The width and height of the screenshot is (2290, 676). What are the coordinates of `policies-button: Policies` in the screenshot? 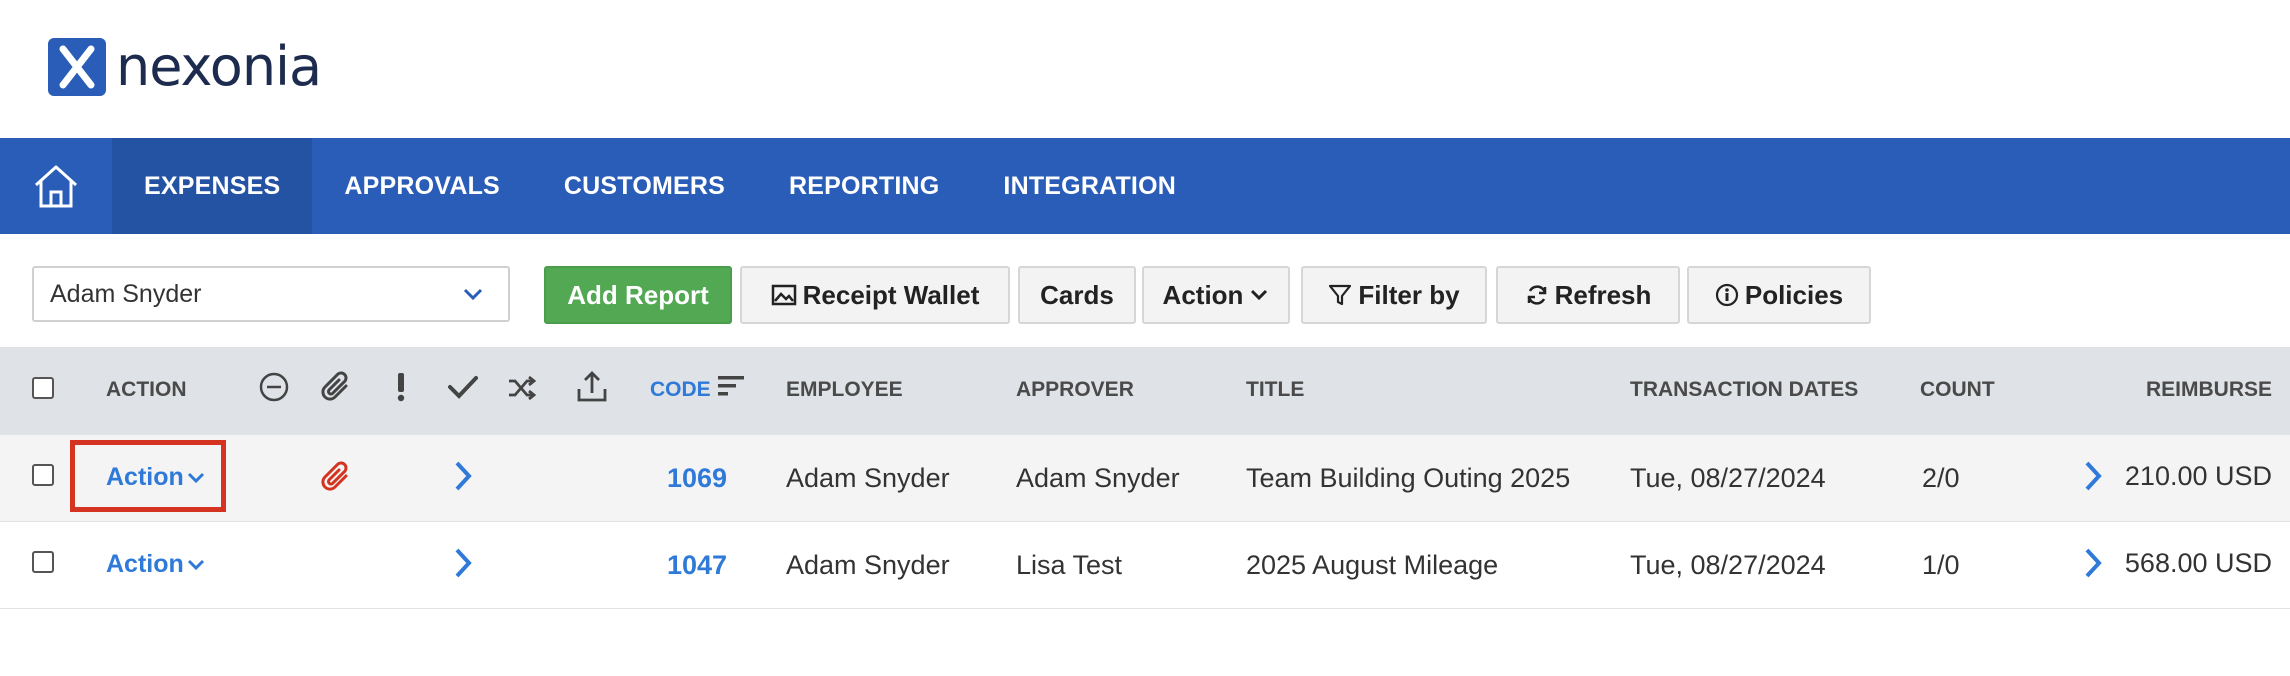 It's located at (1779, 295).